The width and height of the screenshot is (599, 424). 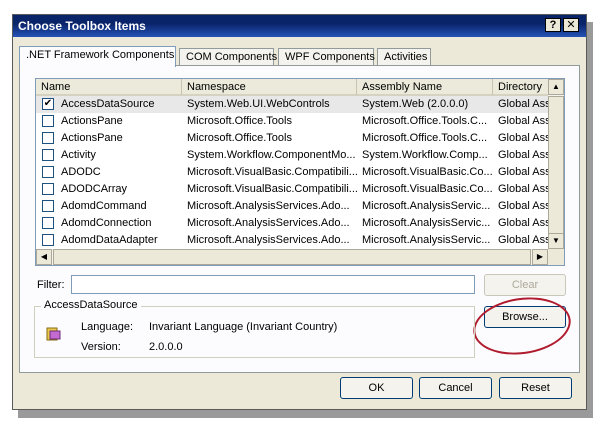 What do you see at coordinates (404, 57) in the screenshot?
I see `tab-activities: Activities` at bounding box center [404, 57].